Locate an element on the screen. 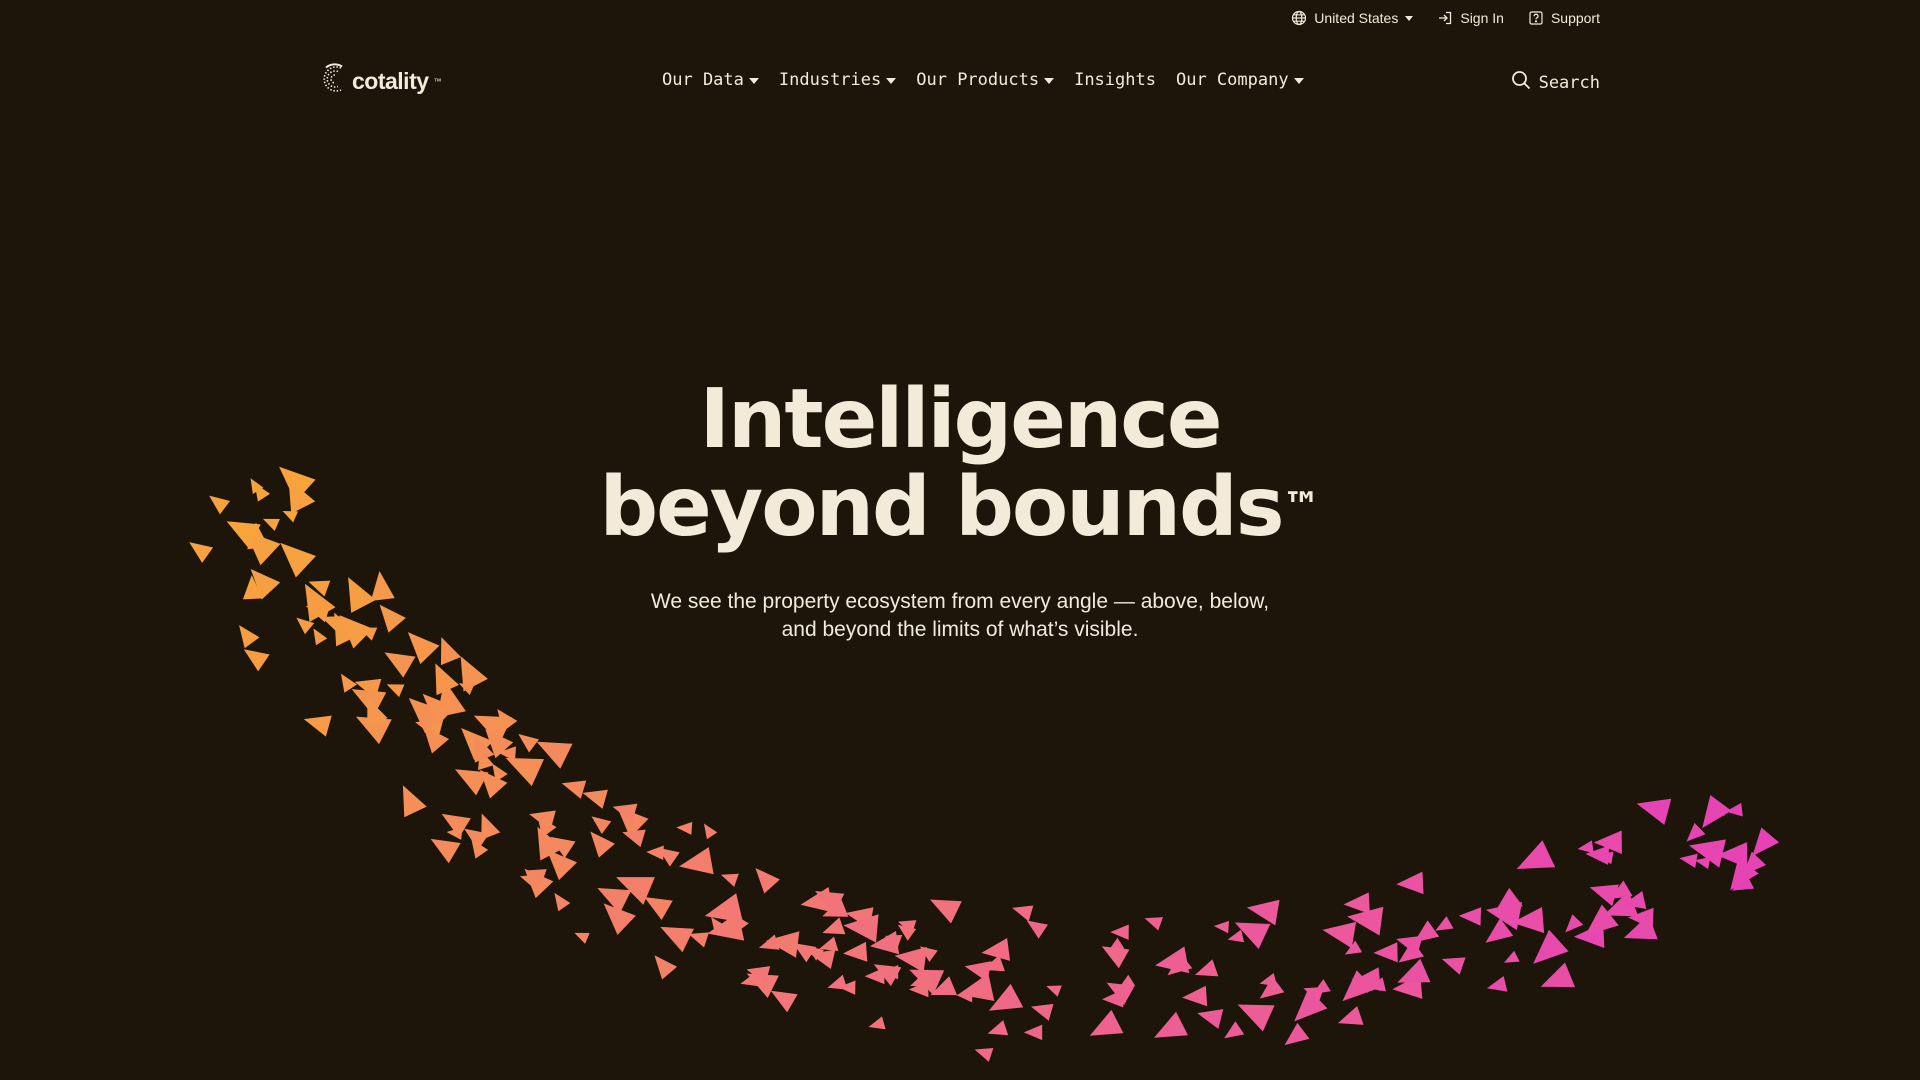  search-label: Search is located at coordinates (1569, 82).